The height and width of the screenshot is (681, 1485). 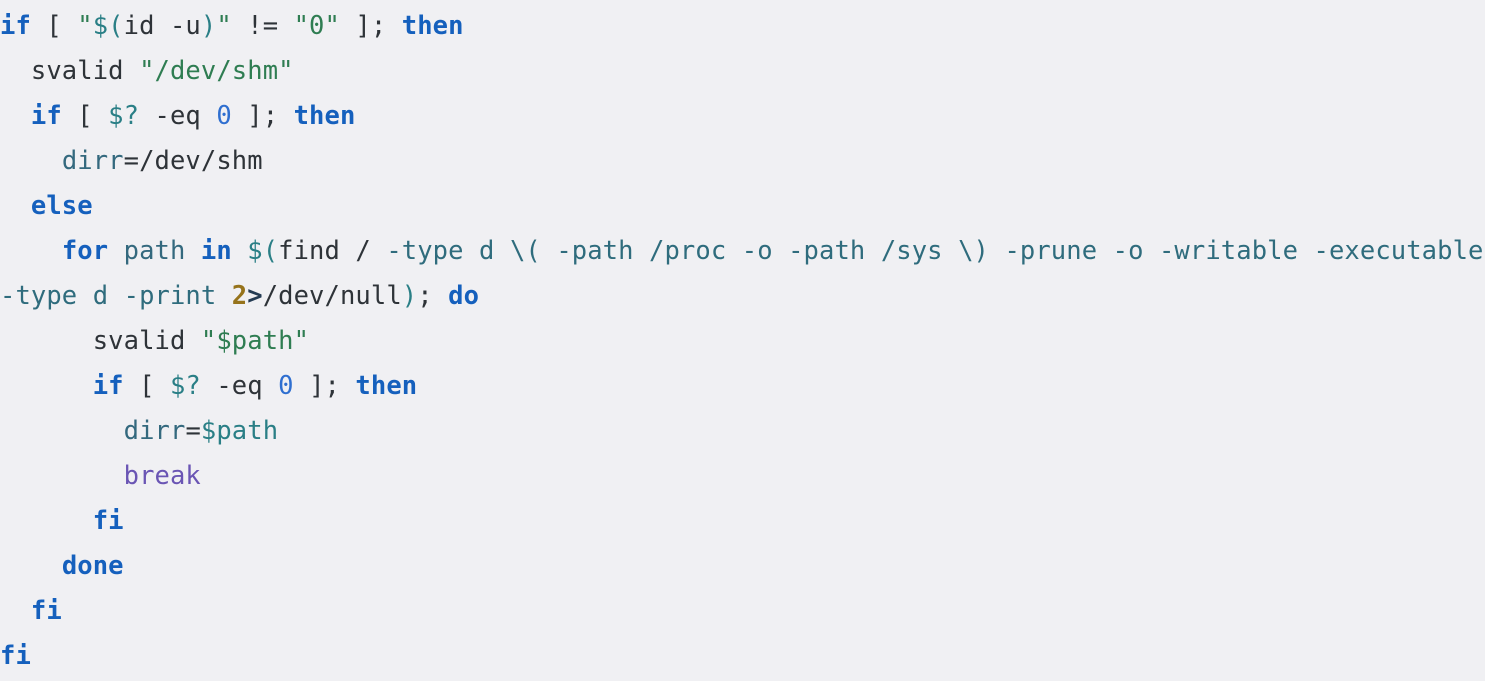 What do you see at coordinates (224, 116) in the screenshot?
I see `code-token-num: 0` at bounding box center [224, 116].